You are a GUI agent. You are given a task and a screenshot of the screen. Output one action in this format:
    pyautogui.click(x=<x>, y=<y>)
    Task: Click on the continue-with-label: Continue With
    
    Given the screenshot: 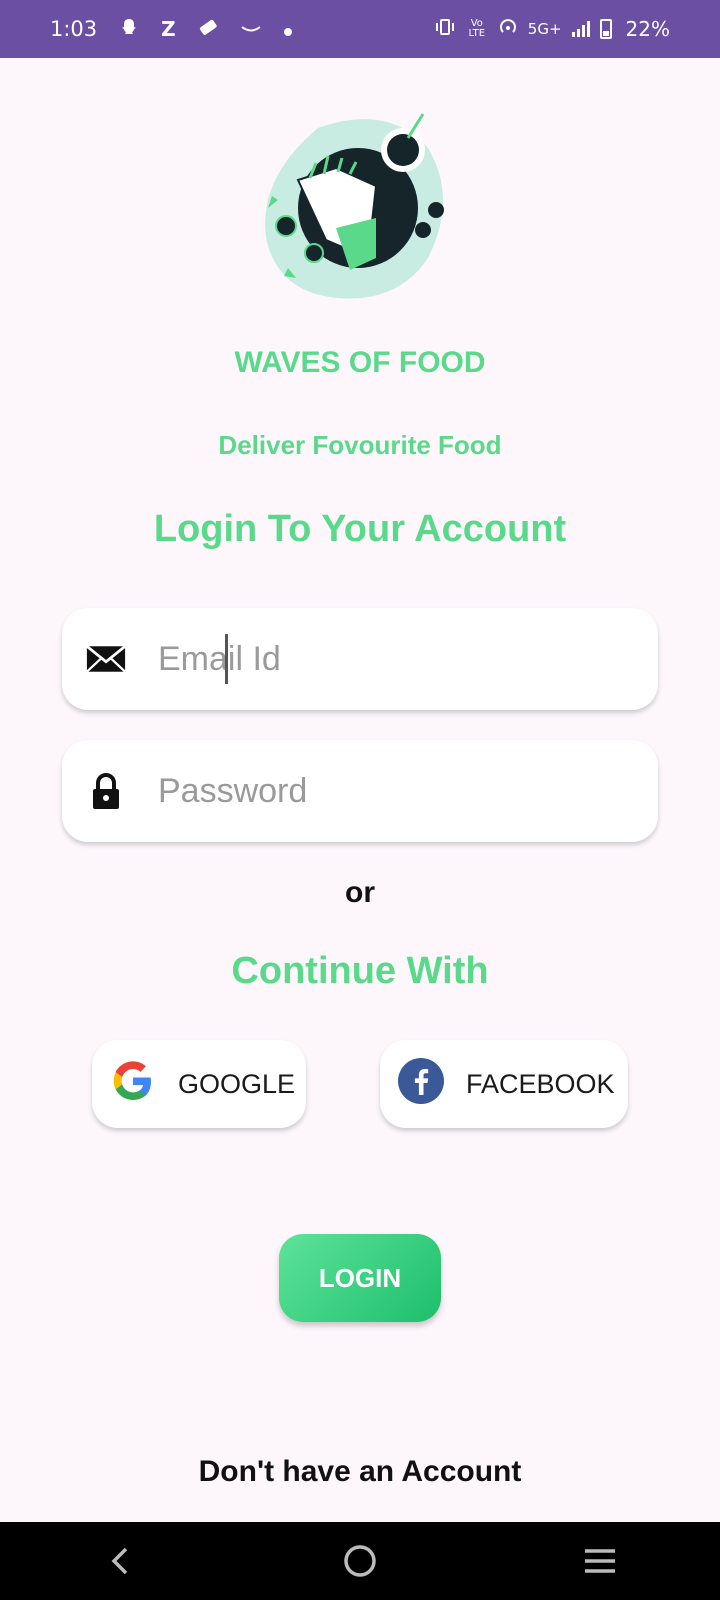 What is the action you would take?
    pyautogui.click(x=360, y=971)
    